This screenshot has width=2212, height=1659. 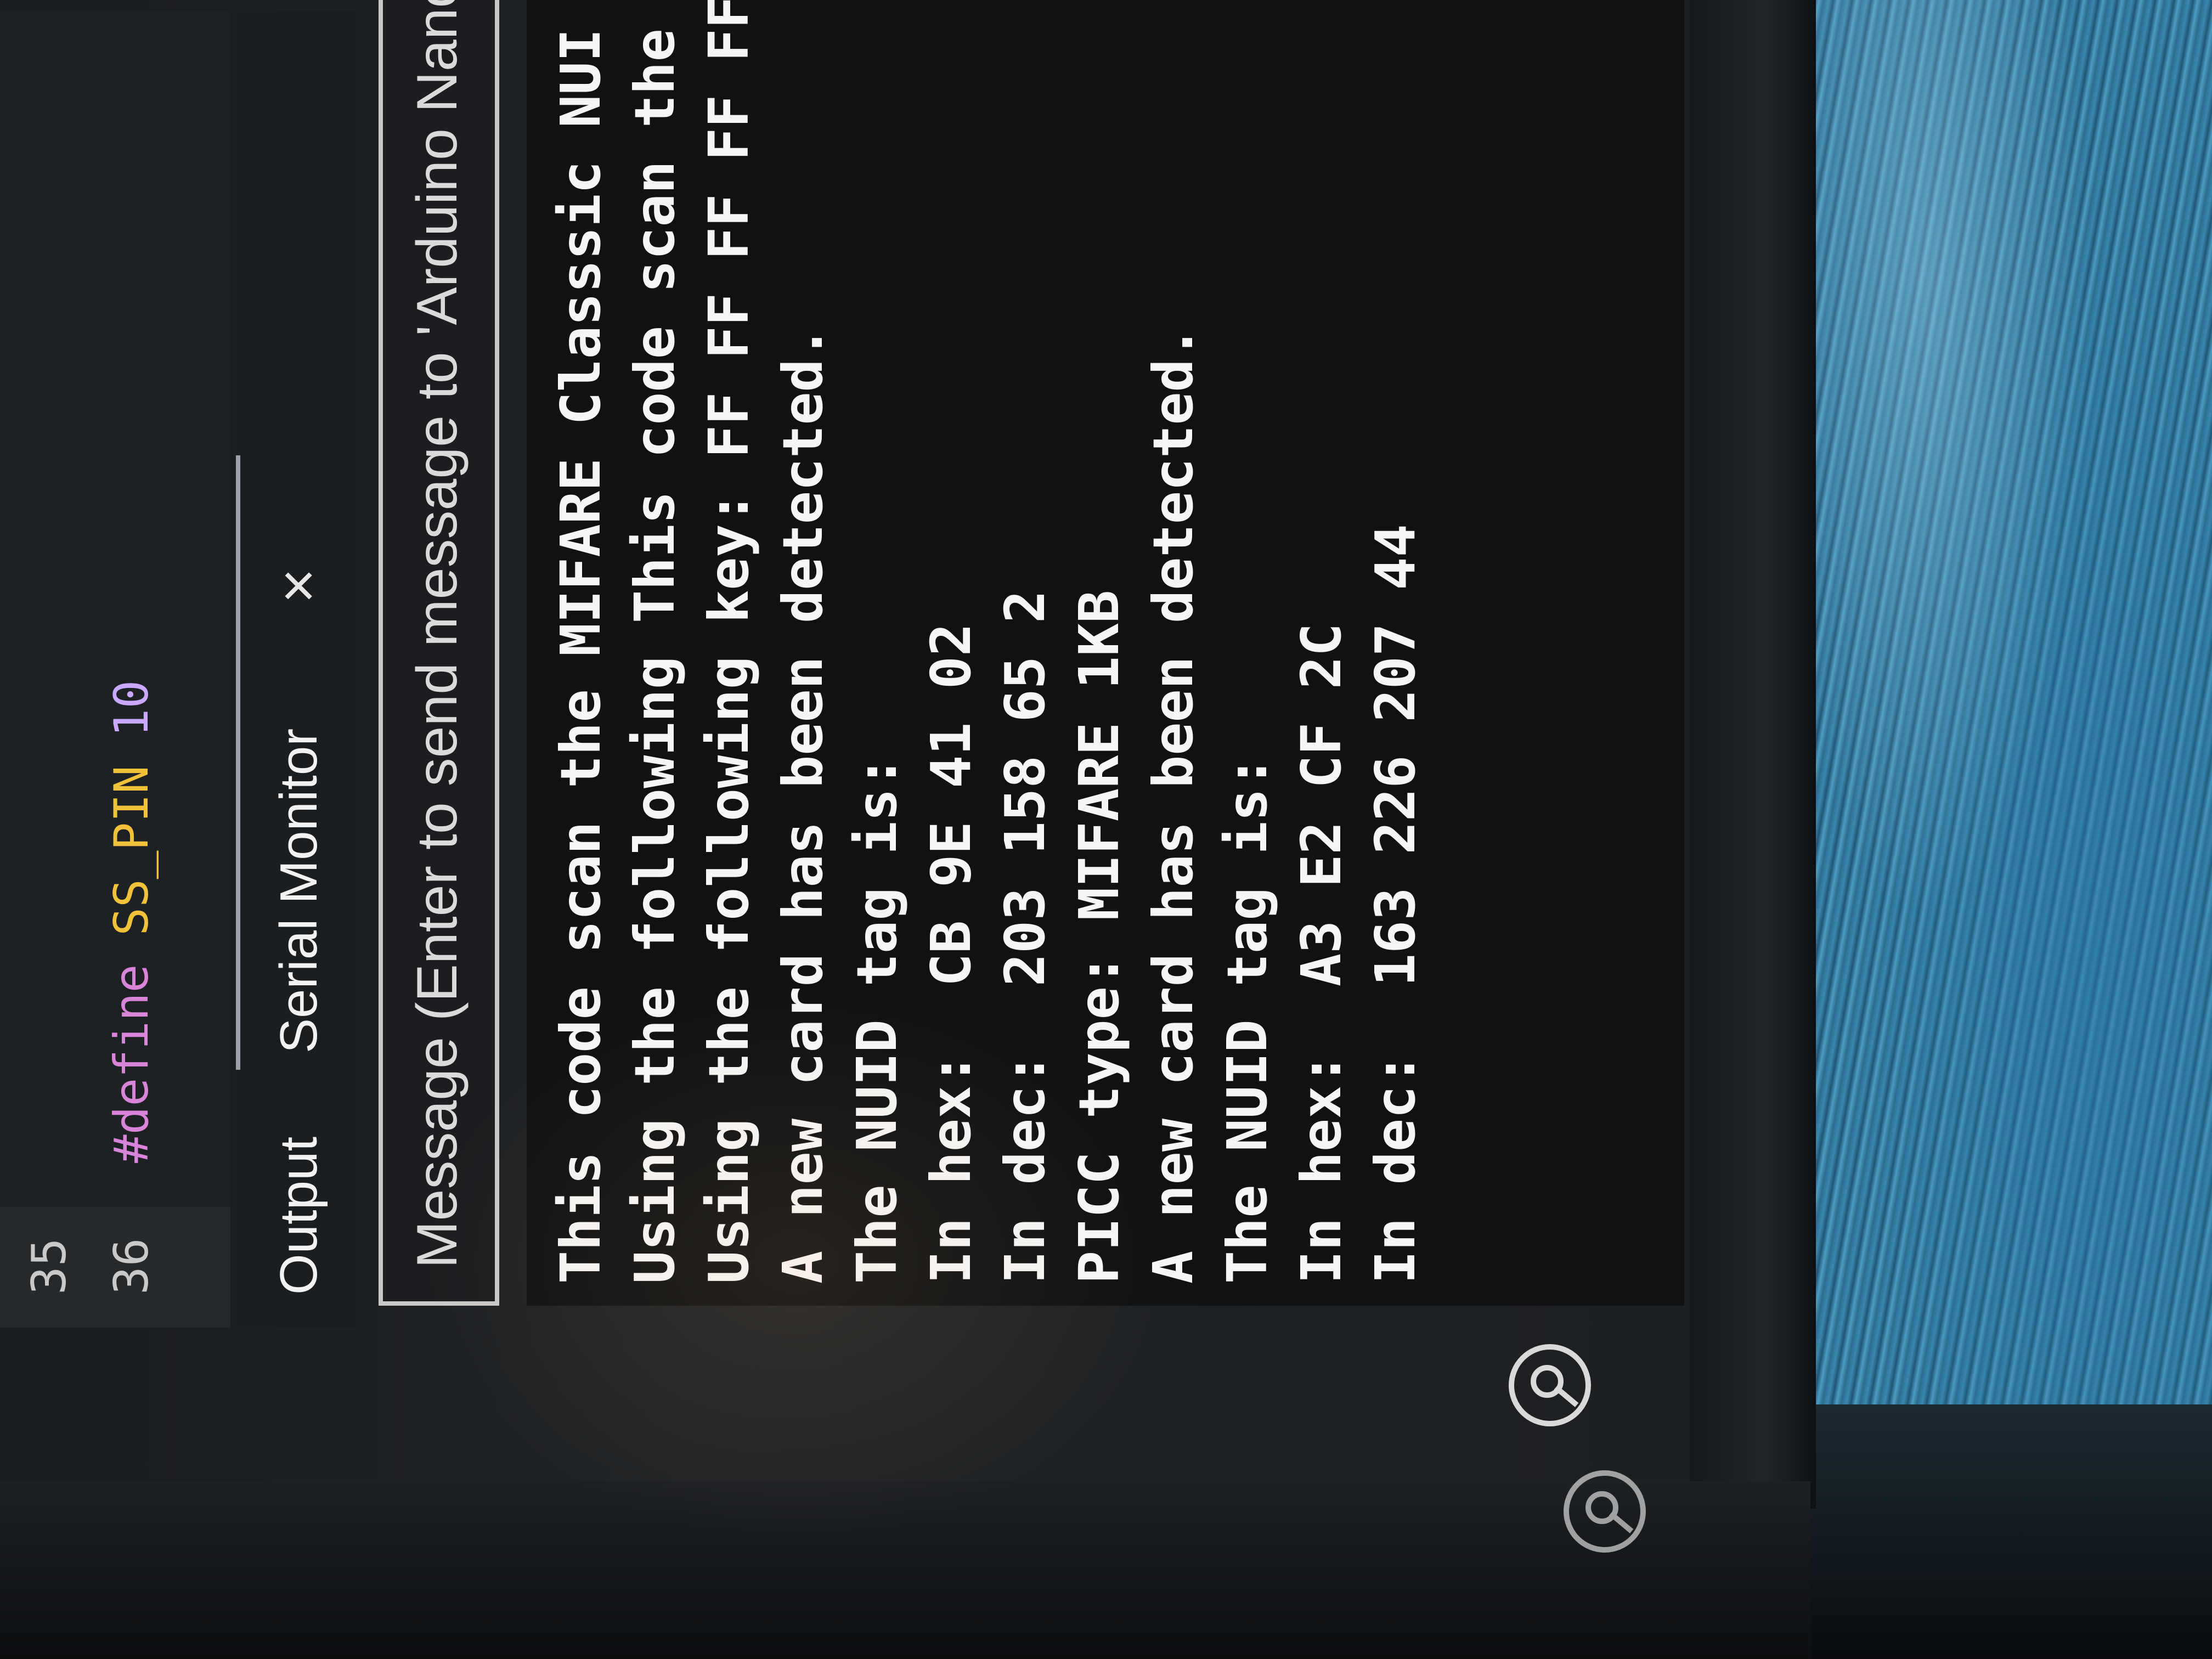 I want to click on output-line: In dec: 163 226 207 44, so click(x=1395, y=904).